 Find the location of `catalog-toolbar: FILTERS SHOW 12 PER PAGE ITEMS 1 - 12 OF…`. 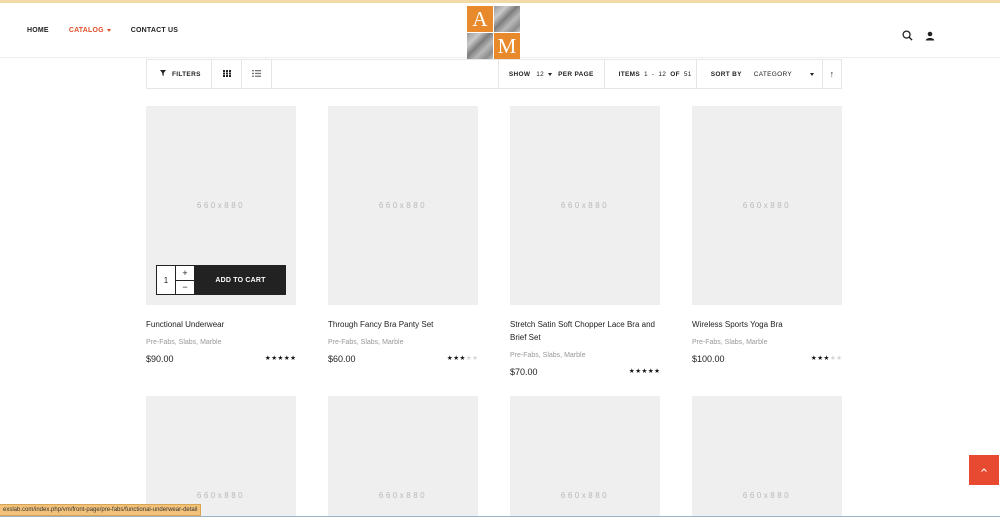

catalog-toolbar: FILTERS SHOW 12 PER PAGE ITEMS 1 - 12 OF… is located at coordinates (494, 74).